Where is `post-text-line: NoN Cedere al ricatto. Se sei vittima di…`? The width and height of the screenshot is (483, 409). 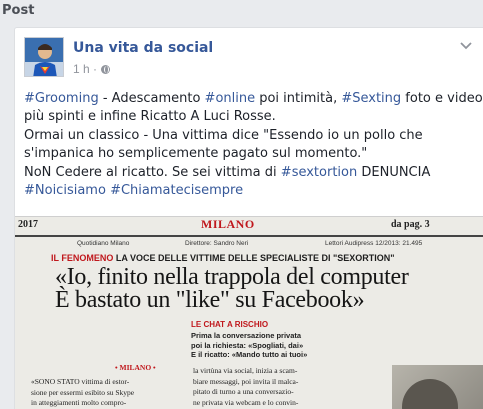
post-text-line: NoN Cedere al ricatto. Se sei vittima di… is located at coordinates (249, 173).